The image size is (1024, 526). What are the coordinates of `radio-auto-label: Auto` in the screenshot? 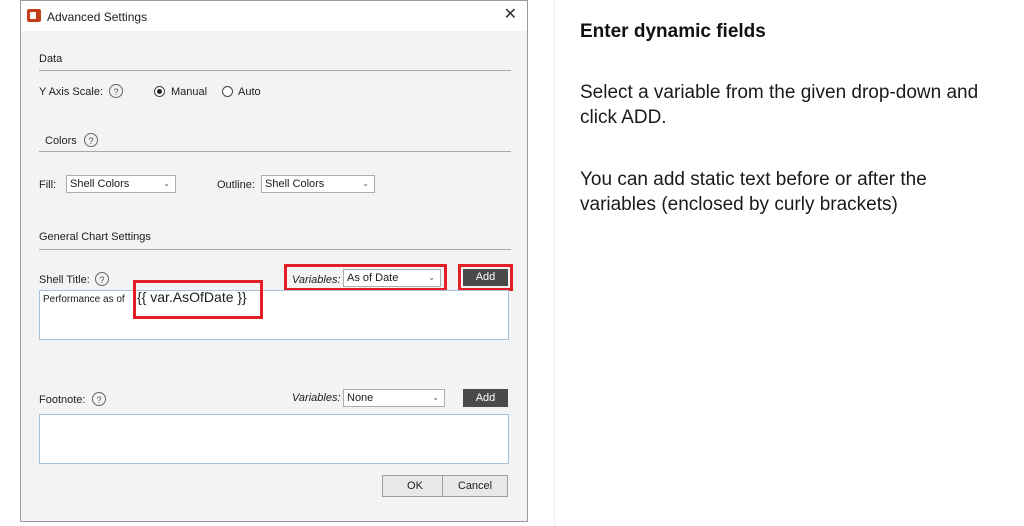 It's located at (249, 92).